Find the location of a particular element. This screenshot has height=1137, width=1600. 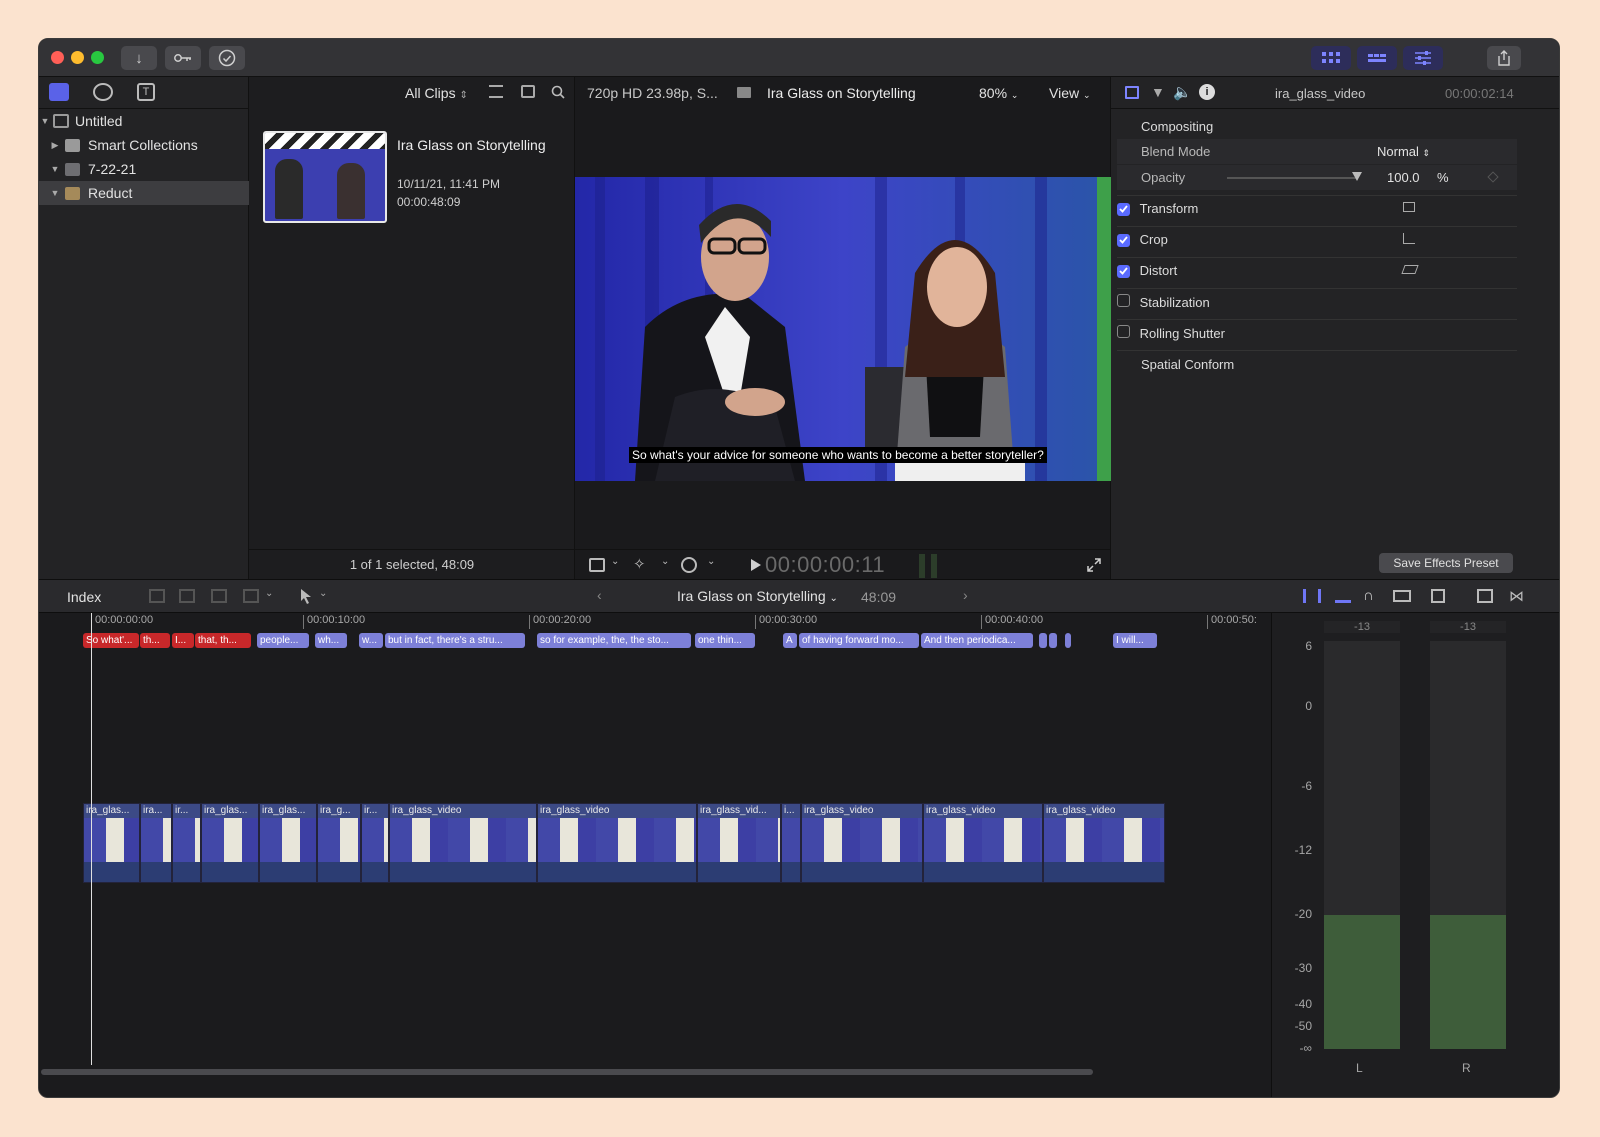

sidebar-item-reduct: ▼ Reduct is located at coordinates (144, 193).